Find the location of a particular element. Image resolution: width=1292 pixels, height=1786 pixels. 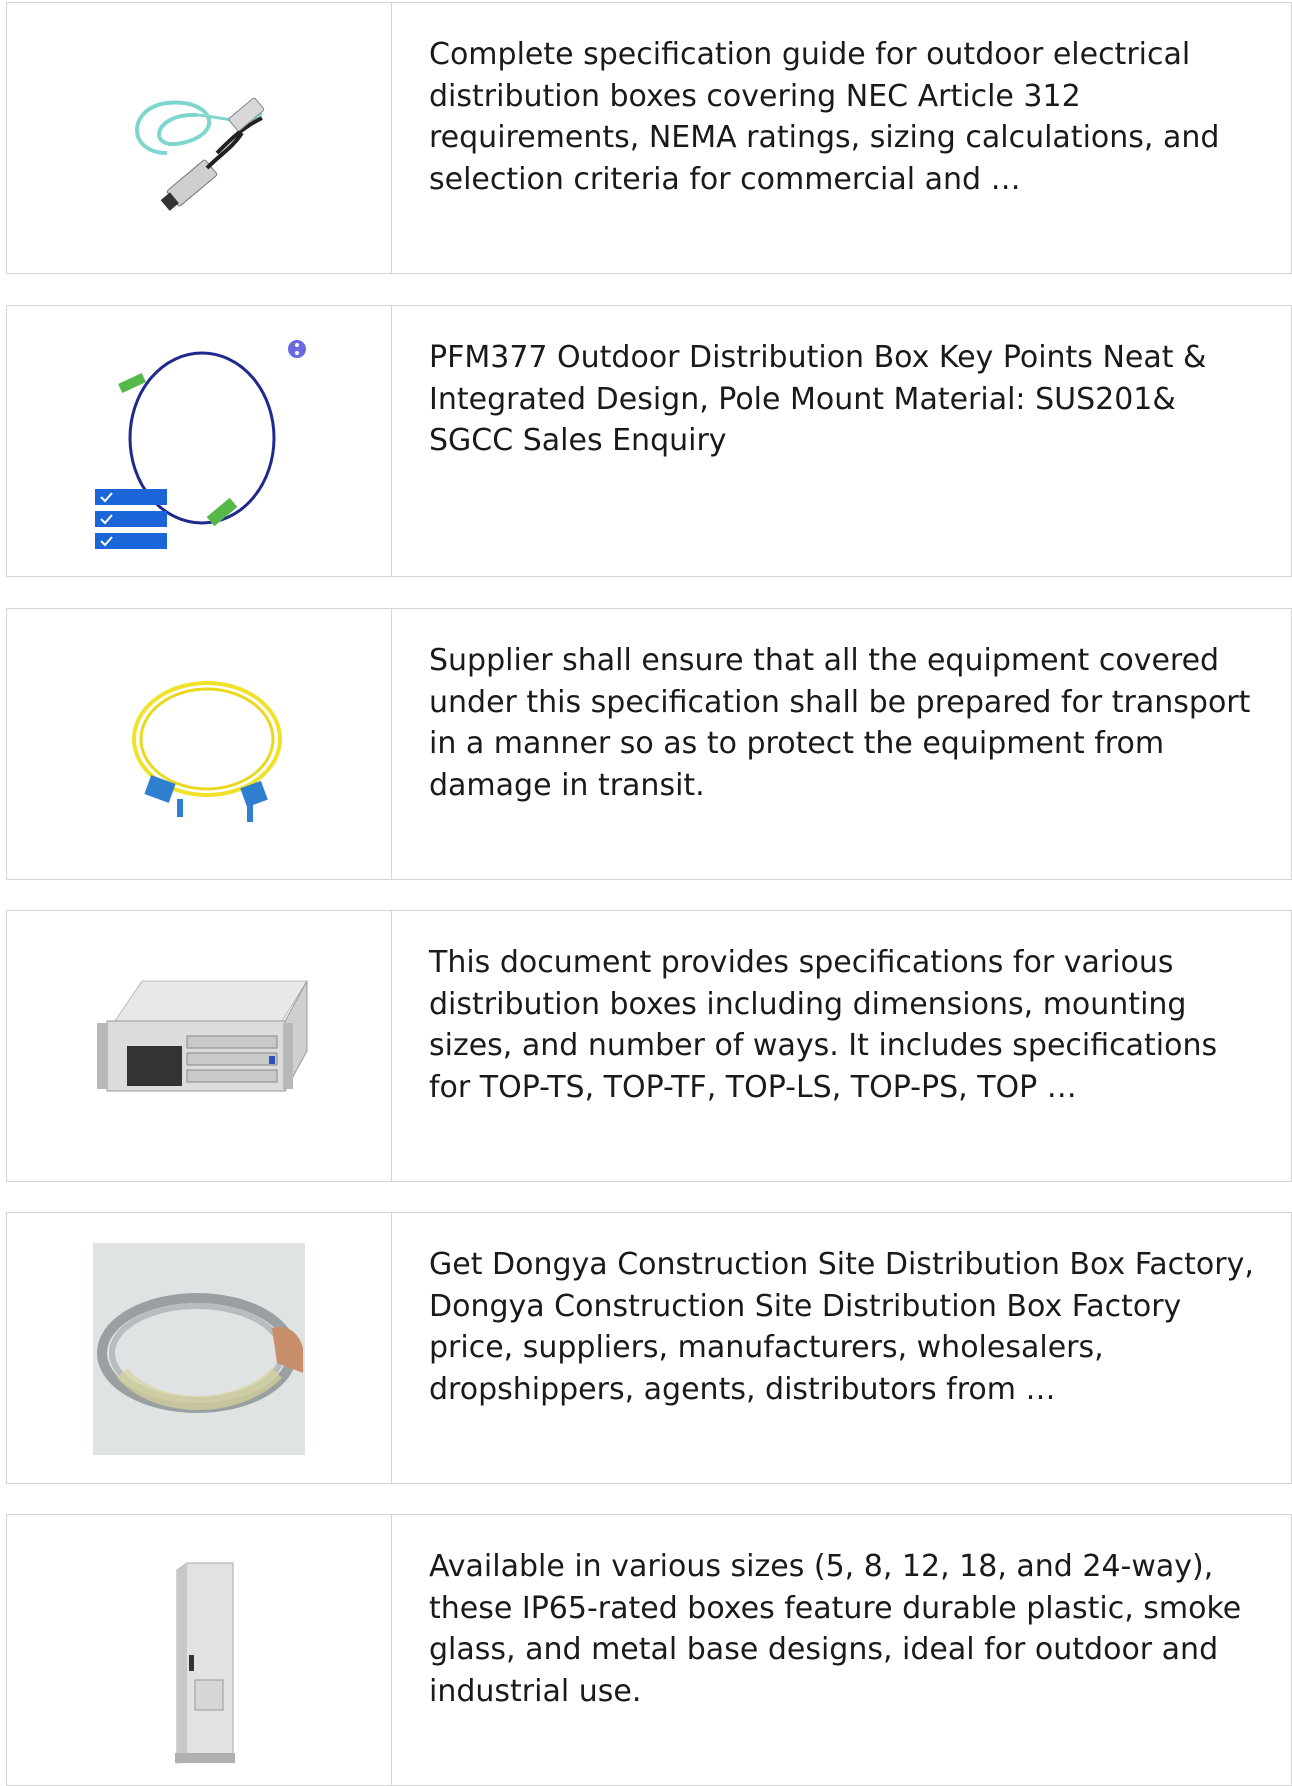

blue-patch-cord-image is located at coordinates (200, 444).